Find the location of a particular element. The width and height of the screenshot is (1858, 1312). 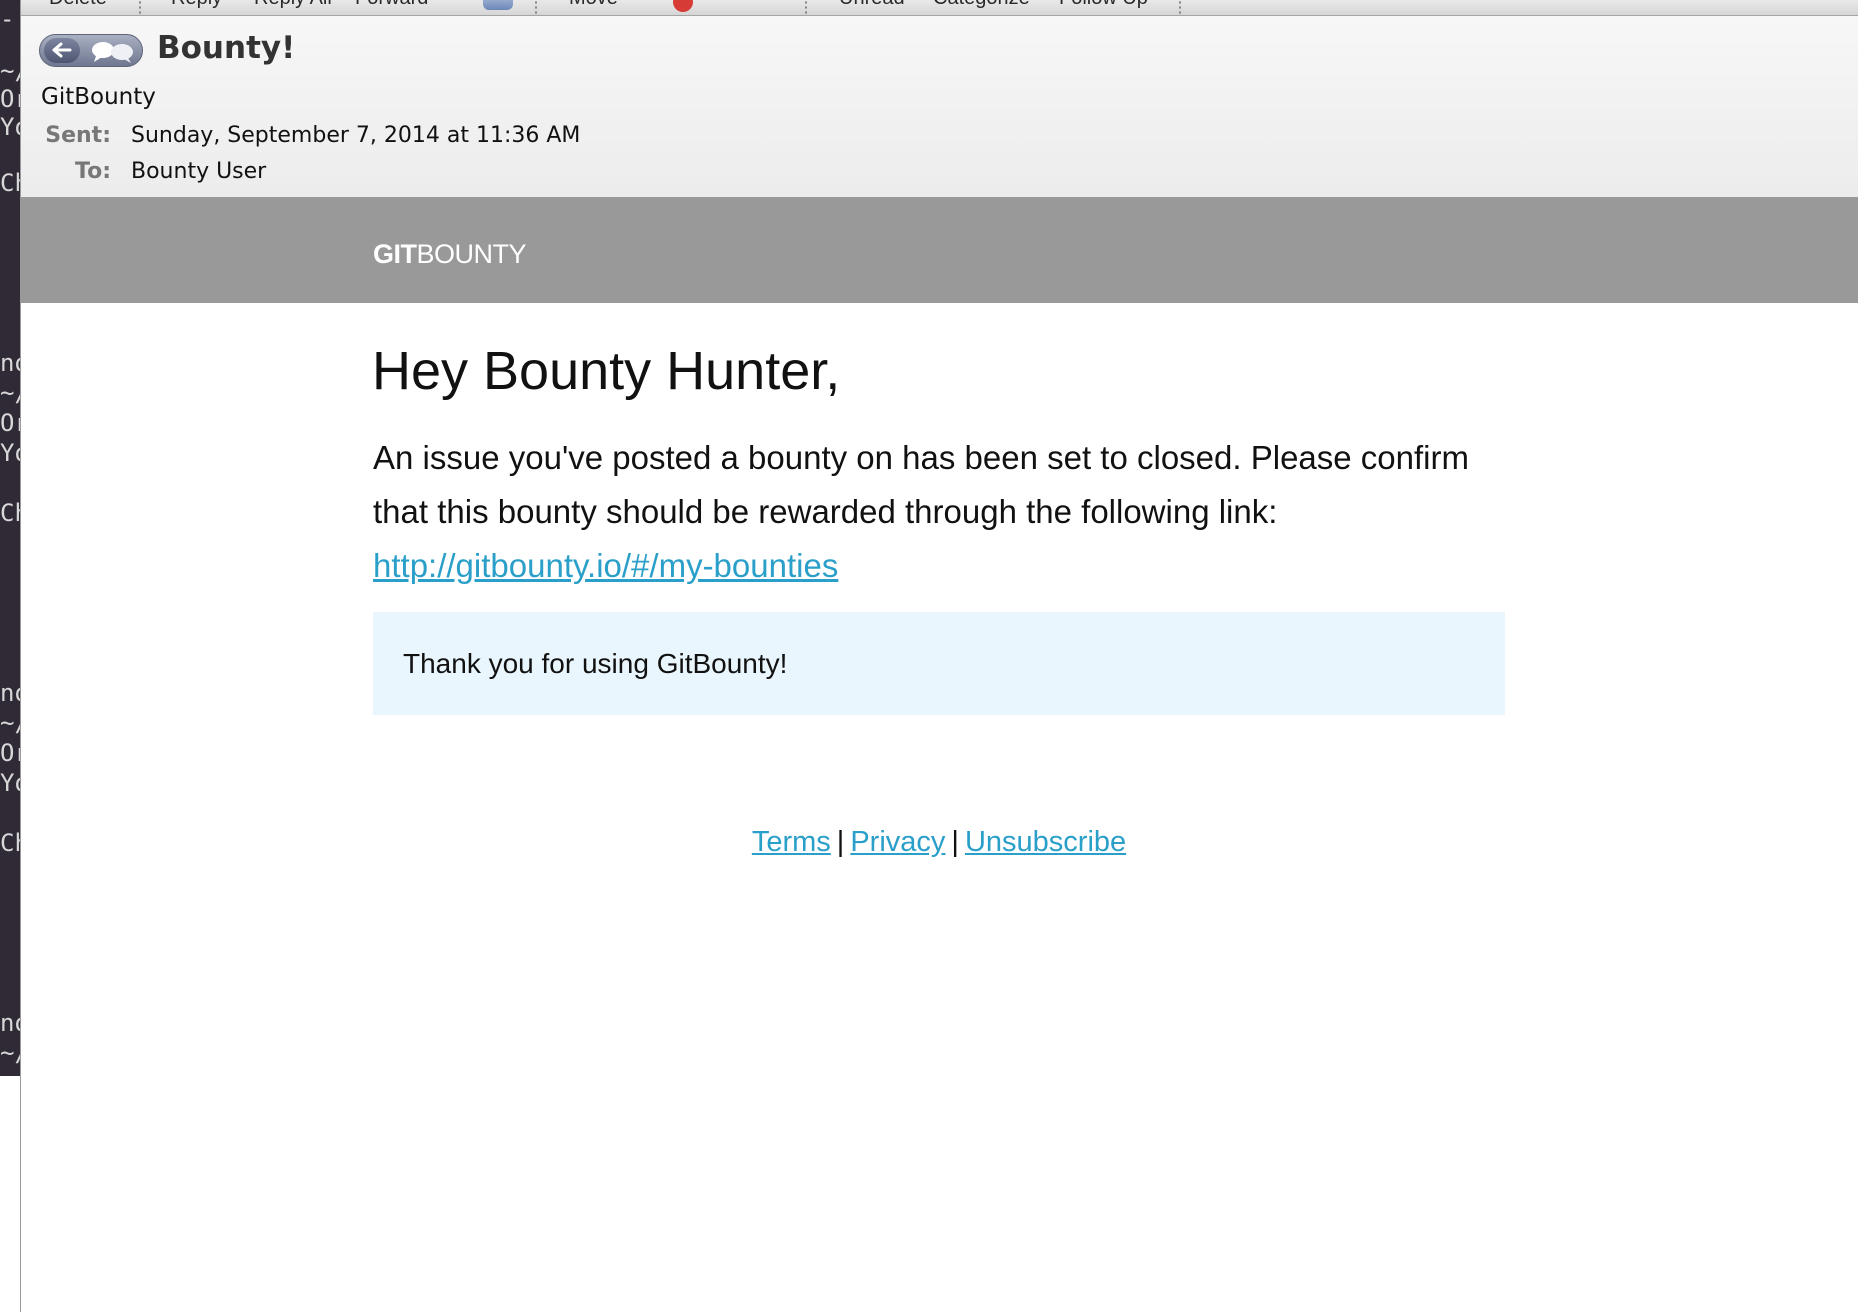

navigation-pill is located at coordinates (91, 50).